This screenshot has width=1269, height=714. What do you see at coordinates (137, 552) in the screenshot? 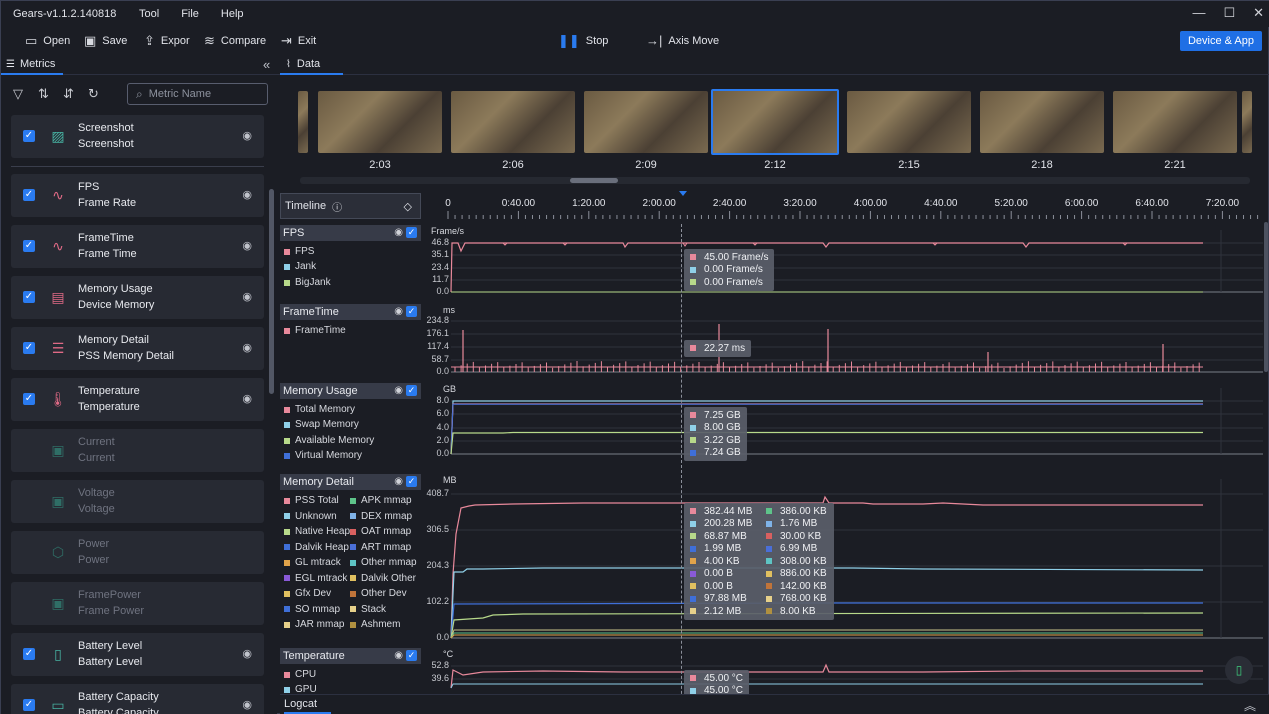
I see `metric-card: ⬡ Power Power` at bounding box center [137, 552].